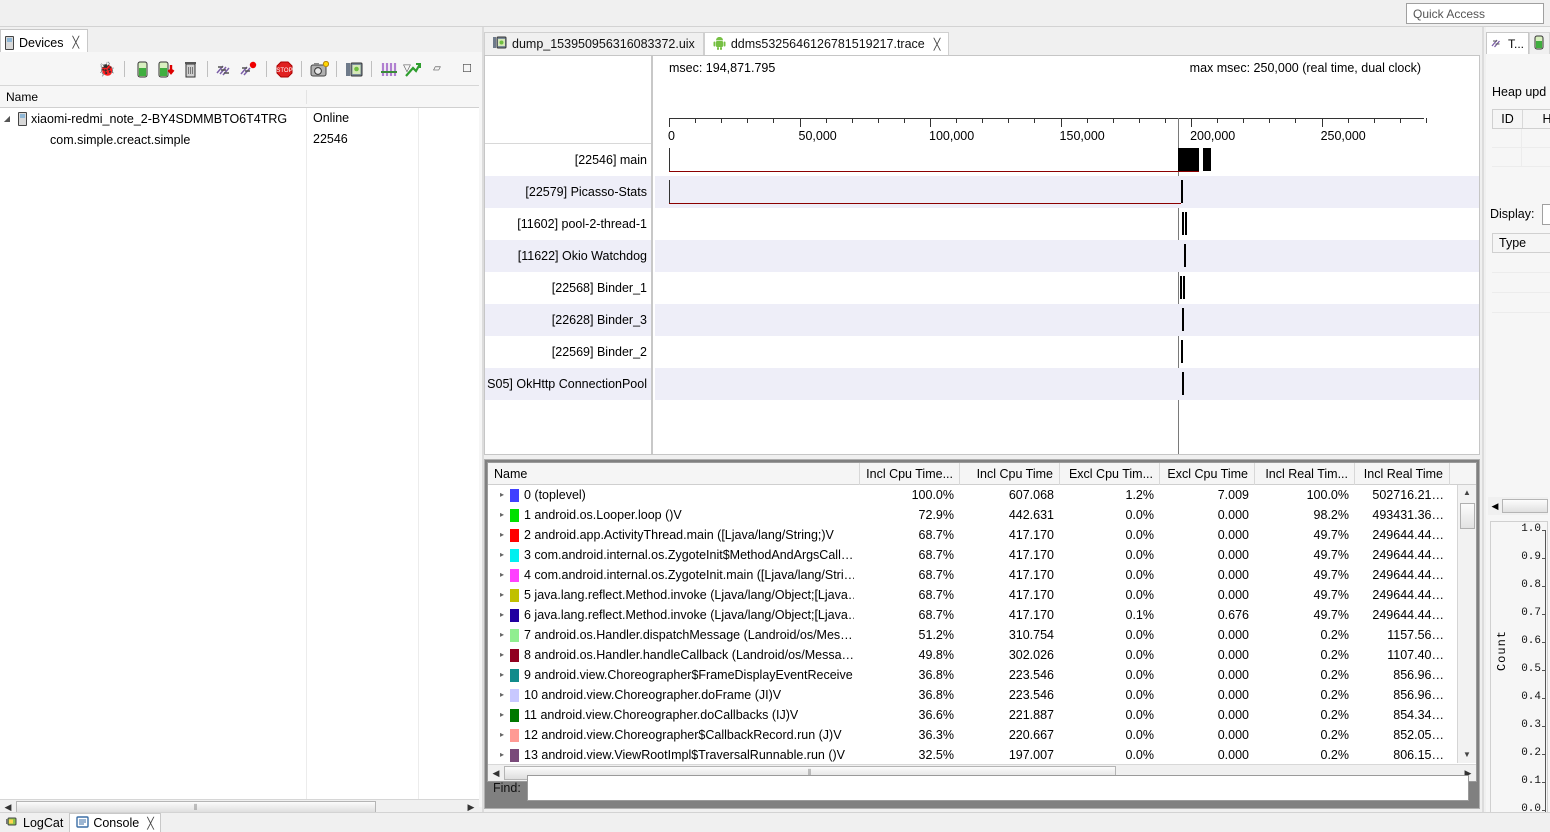 The height and width of the screenshot is (832, 1550). Describe the element at coordinates (1546, 214) in the screenshot. I see `display-select` at that location.